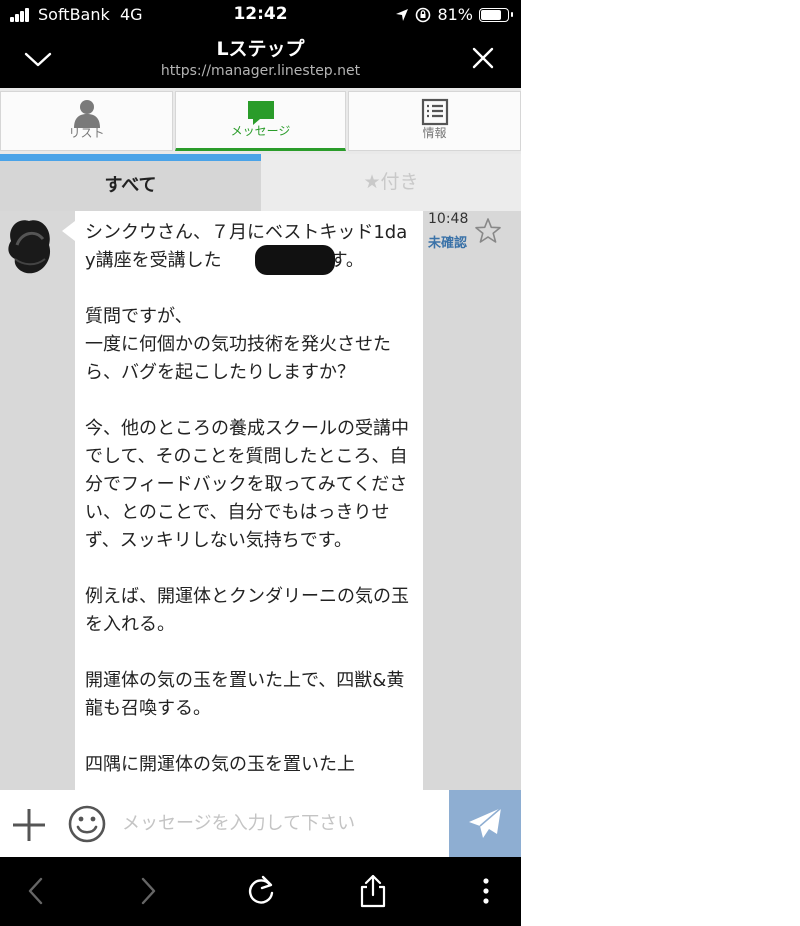 The image size is (800, 926). Describe the element at coordinates (260, 131) in the screenshot. I see `tab-message-label: メッセージ` at that location.